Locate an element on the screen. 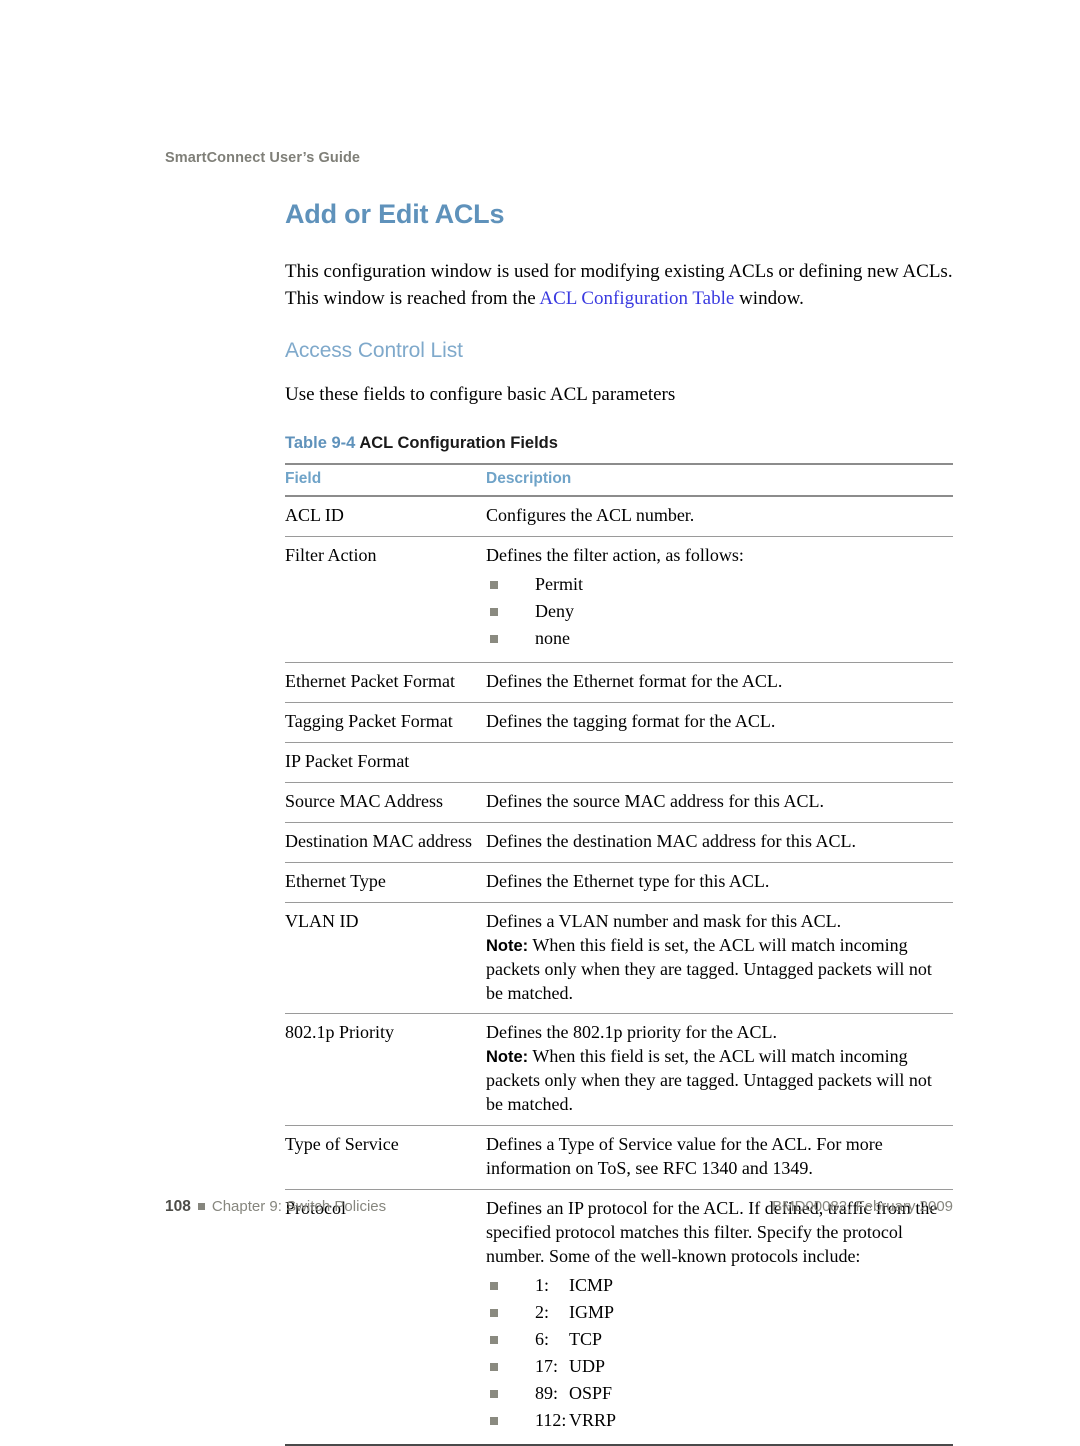 The height and width of the screenshot is (1446, 1080). protocol-number: 89: is located at coordinates (547, 1392).